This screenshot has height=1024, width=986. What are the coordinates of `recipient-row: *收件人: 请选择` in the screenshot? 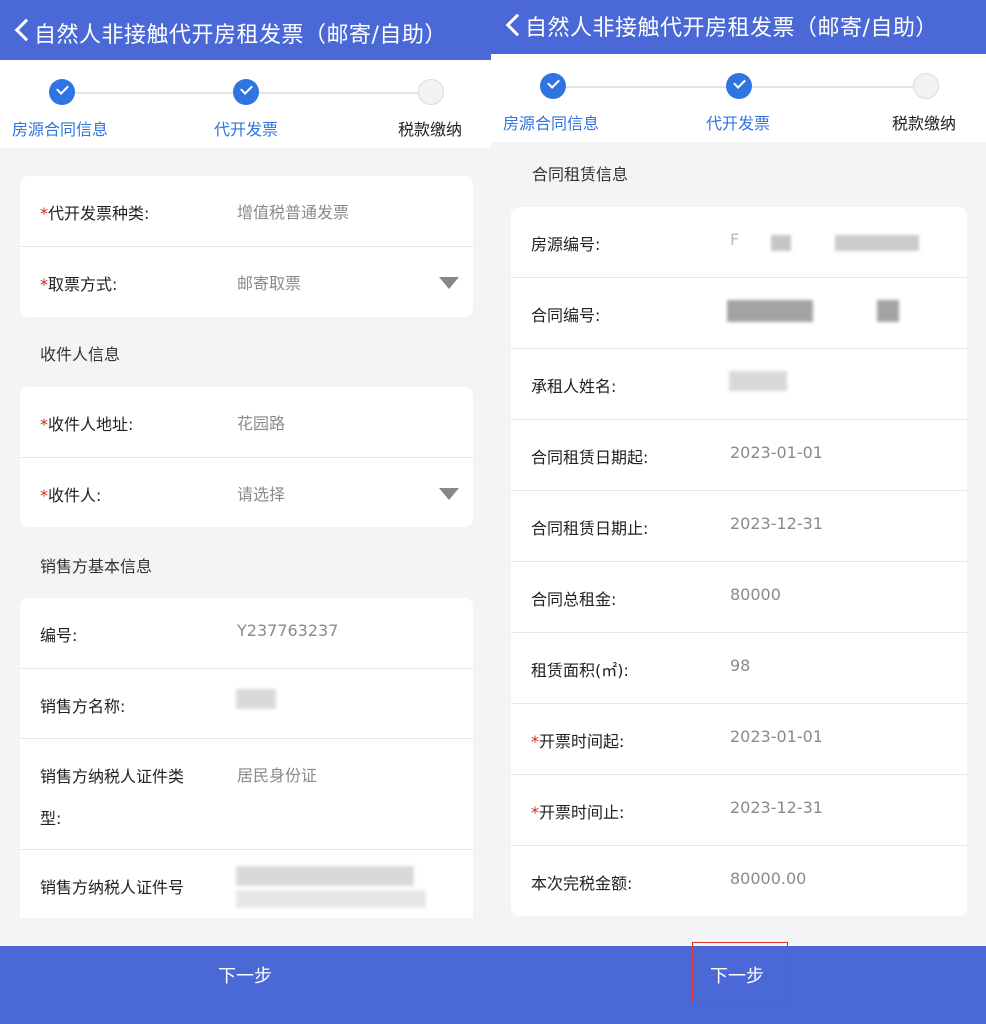 It's located at (246, 492).